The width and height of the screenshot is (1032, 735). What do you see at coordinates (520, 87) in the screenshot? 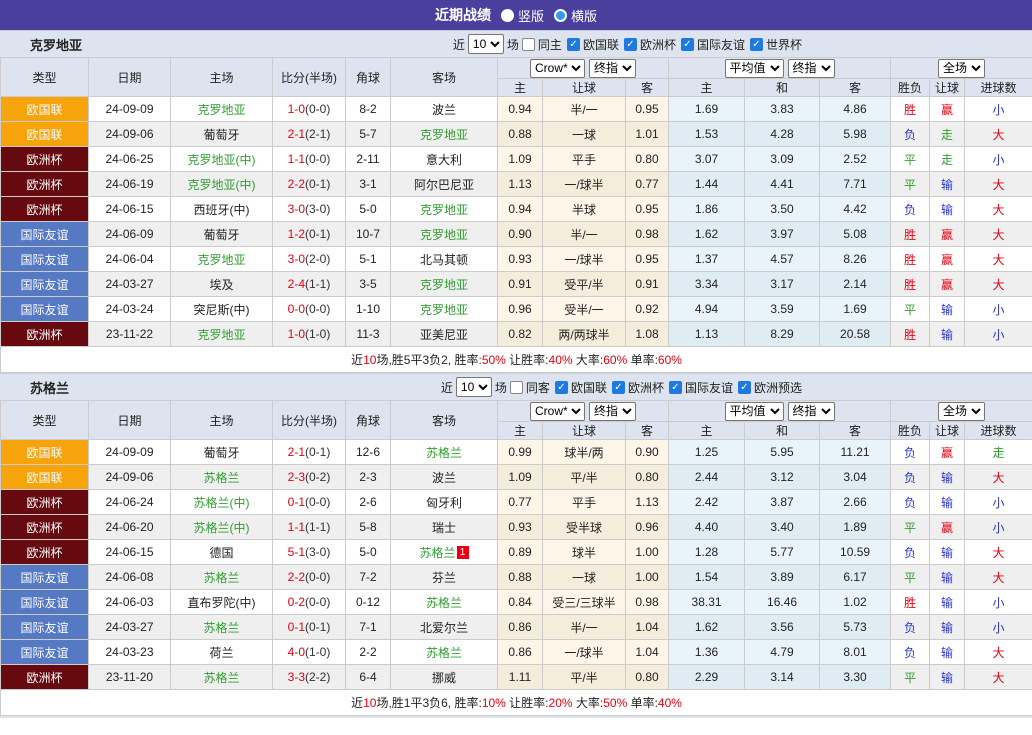
I see `sub-home: 主` at bounding box center [520, 87].